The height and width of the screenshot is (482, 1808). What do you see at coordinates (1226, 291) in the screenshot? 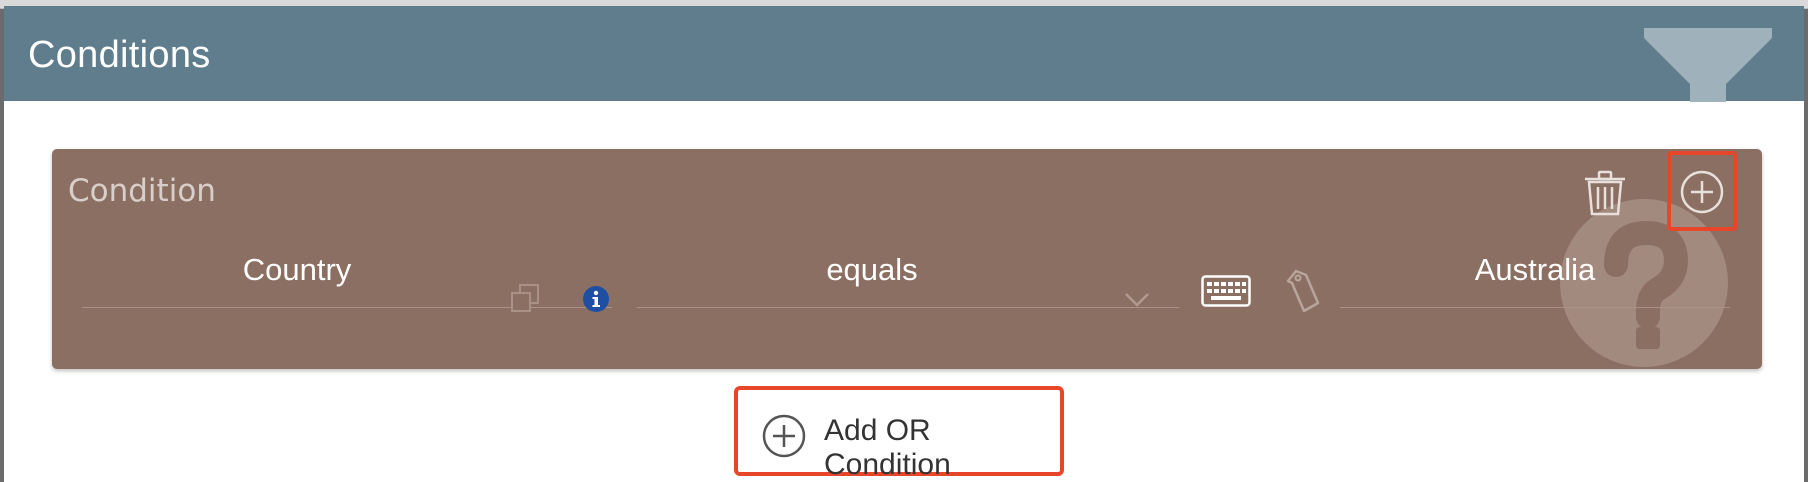
I see `keyboard-icon` at bounding box center [1226, 291].